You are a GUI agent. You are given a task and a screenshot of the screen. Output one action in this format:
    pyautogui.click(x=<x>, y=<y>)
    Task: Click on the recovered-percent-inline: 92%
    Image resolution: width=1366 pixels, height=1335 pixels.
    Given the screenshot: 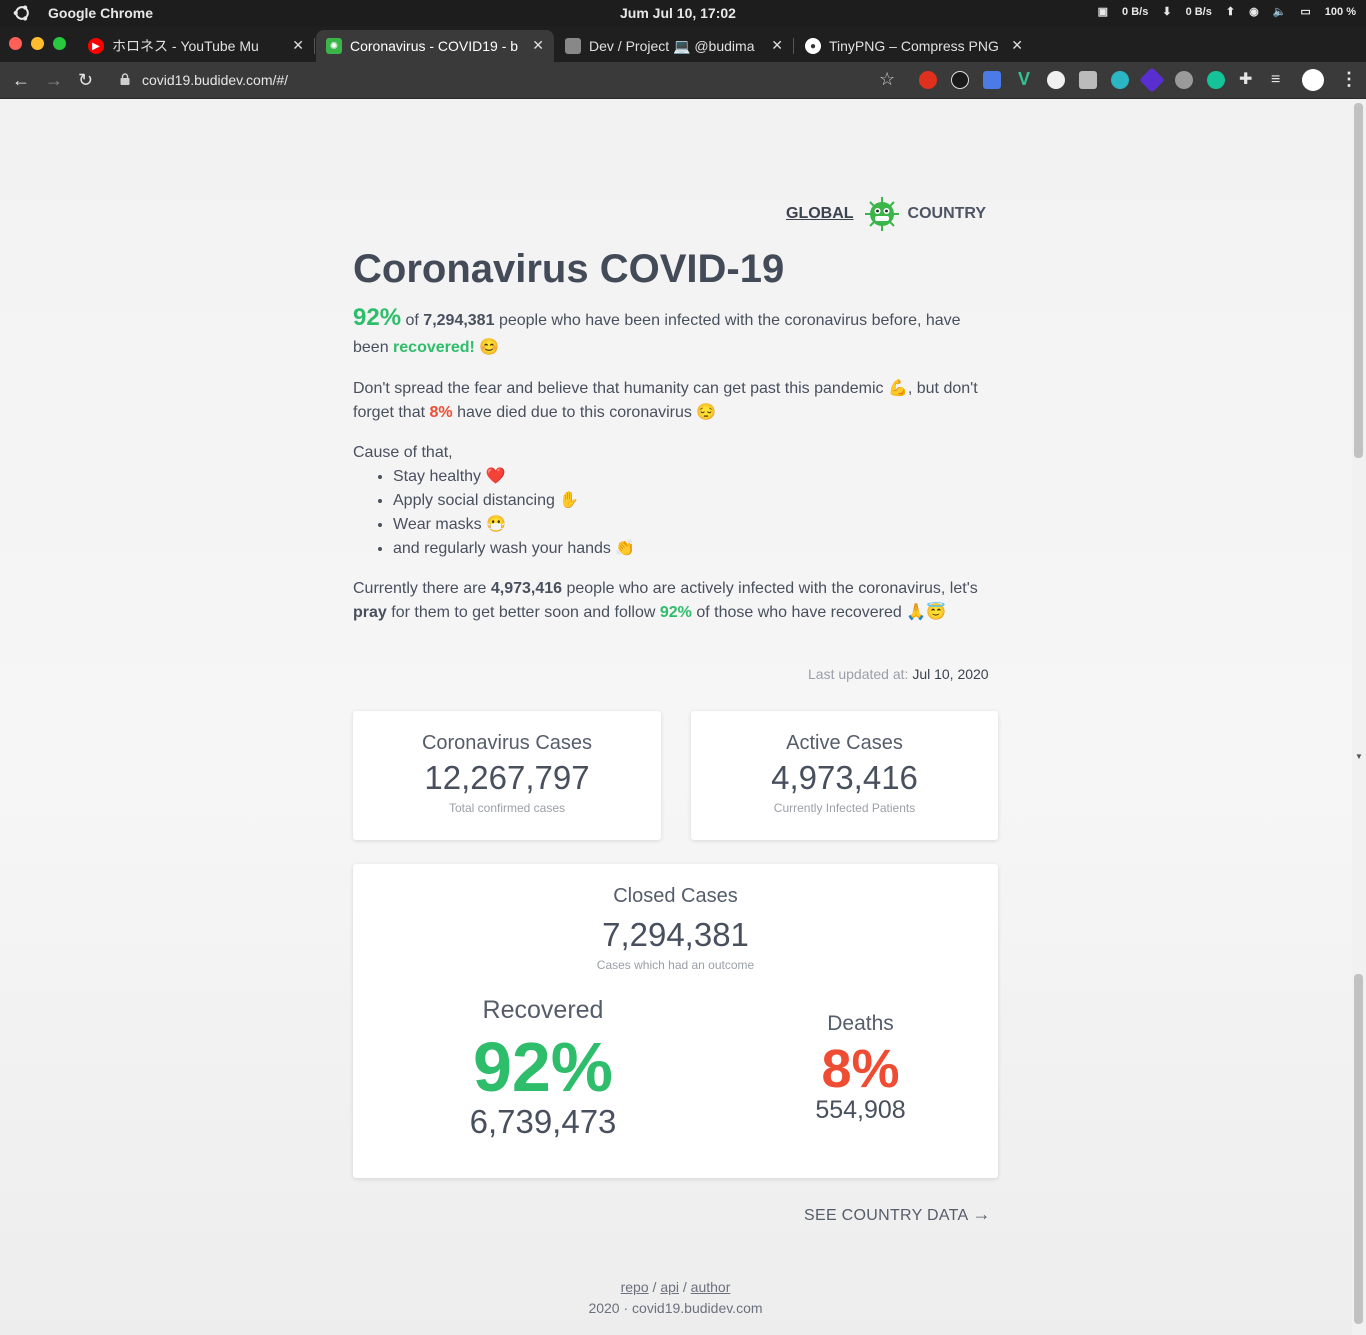 What is the action you would take?
    pyautogui.click(x=377, y=317)
    